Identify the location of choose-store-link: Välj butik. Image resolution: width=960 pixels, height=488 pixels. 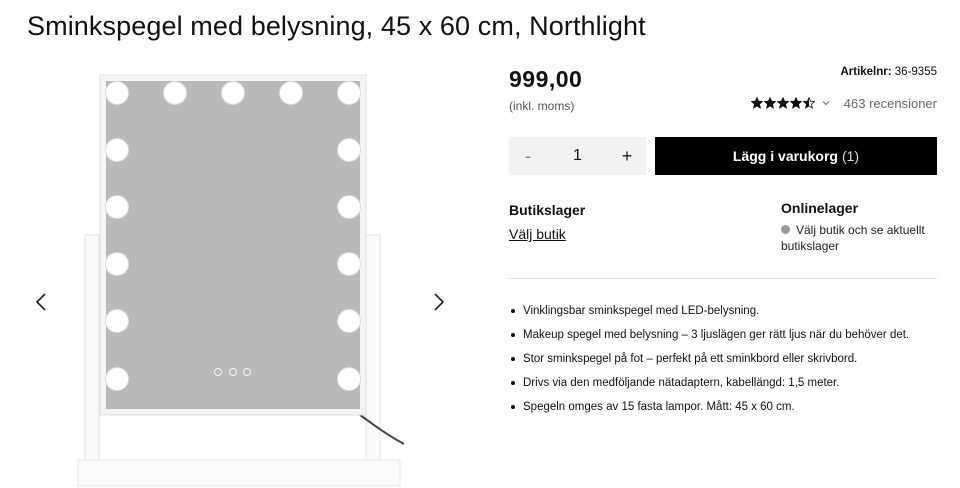
(537, 234).